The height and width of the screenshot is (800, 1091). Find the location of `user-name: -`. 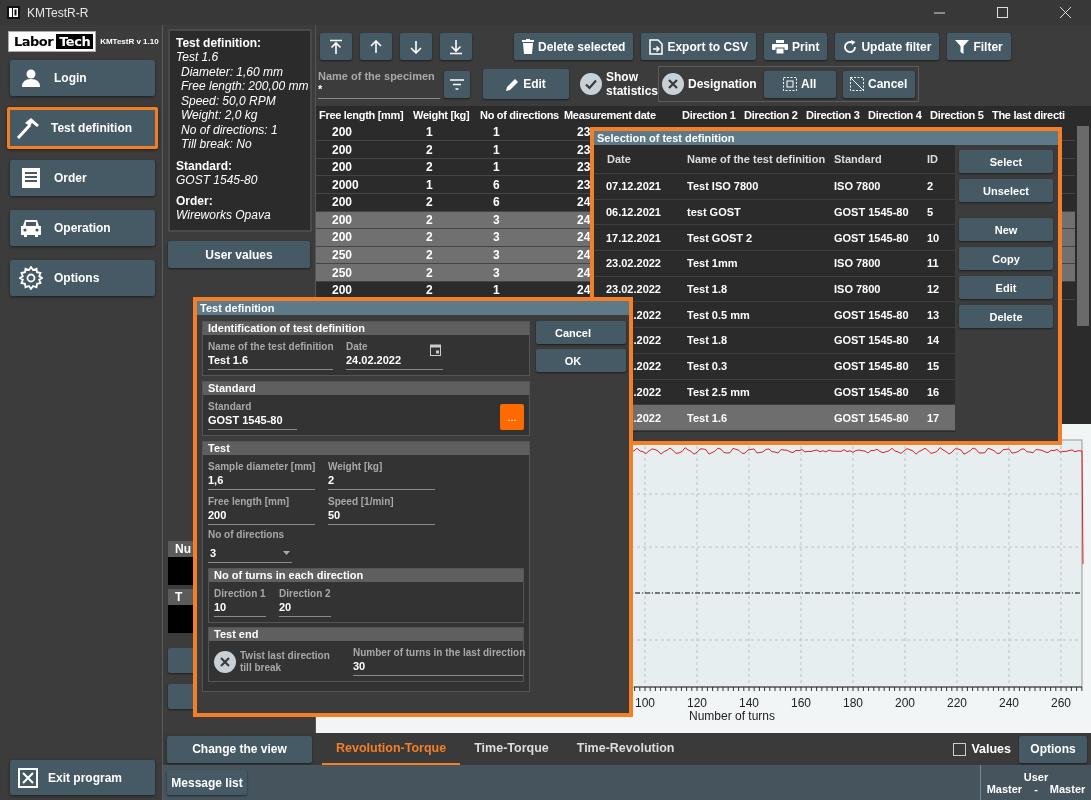

user-name: - is located at coordinates (1036, 788).